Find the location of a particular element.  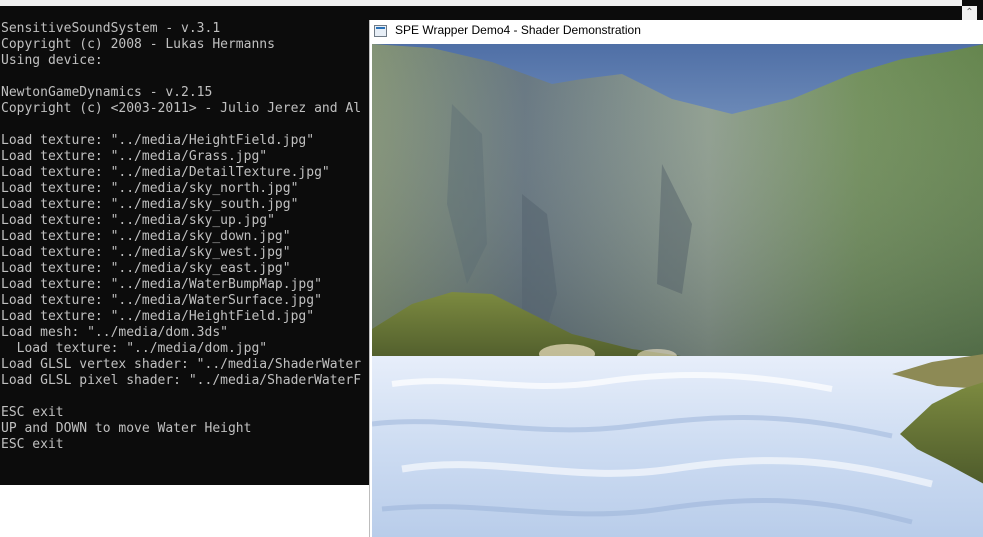

console-line: Load texture: "../media/sky_north.jpg" is located at coordinates (150, 188).